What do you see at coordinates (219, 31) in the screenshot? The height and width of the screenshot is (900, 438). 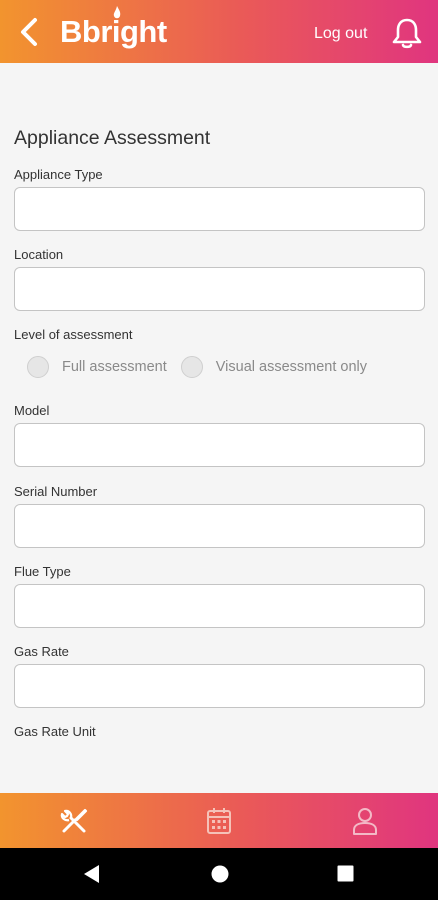 I see `app-header: Bbright Log out` at bounding box center [219, 31].